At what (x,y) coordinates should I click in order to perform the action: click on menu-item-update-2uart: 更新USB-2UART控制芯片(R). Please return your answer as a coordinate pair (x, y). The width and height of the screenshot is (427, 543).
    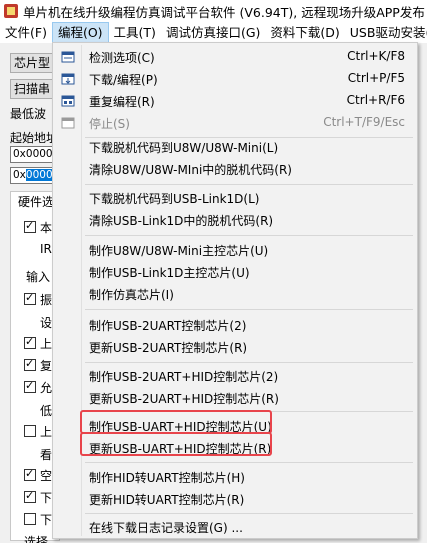
    Looking at the image, I should click on (235, 347).